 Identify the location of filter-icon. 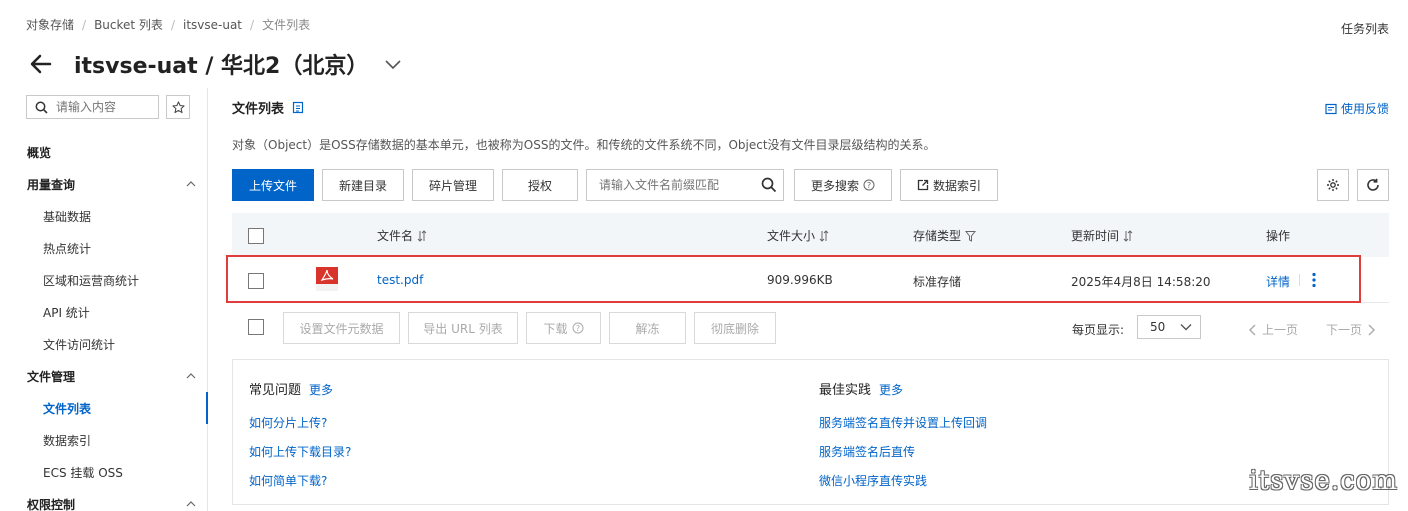
(971, 236).